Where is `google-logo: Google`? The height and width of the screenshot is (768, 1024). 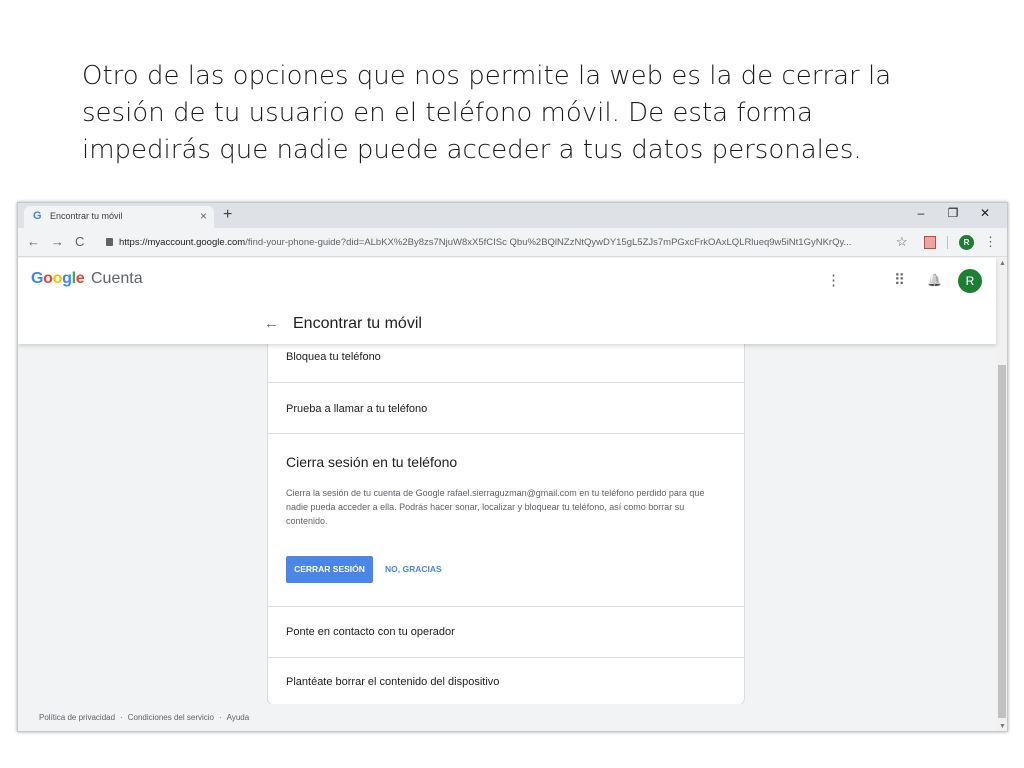 google-logo: Google is located at coordinates (58, 279).